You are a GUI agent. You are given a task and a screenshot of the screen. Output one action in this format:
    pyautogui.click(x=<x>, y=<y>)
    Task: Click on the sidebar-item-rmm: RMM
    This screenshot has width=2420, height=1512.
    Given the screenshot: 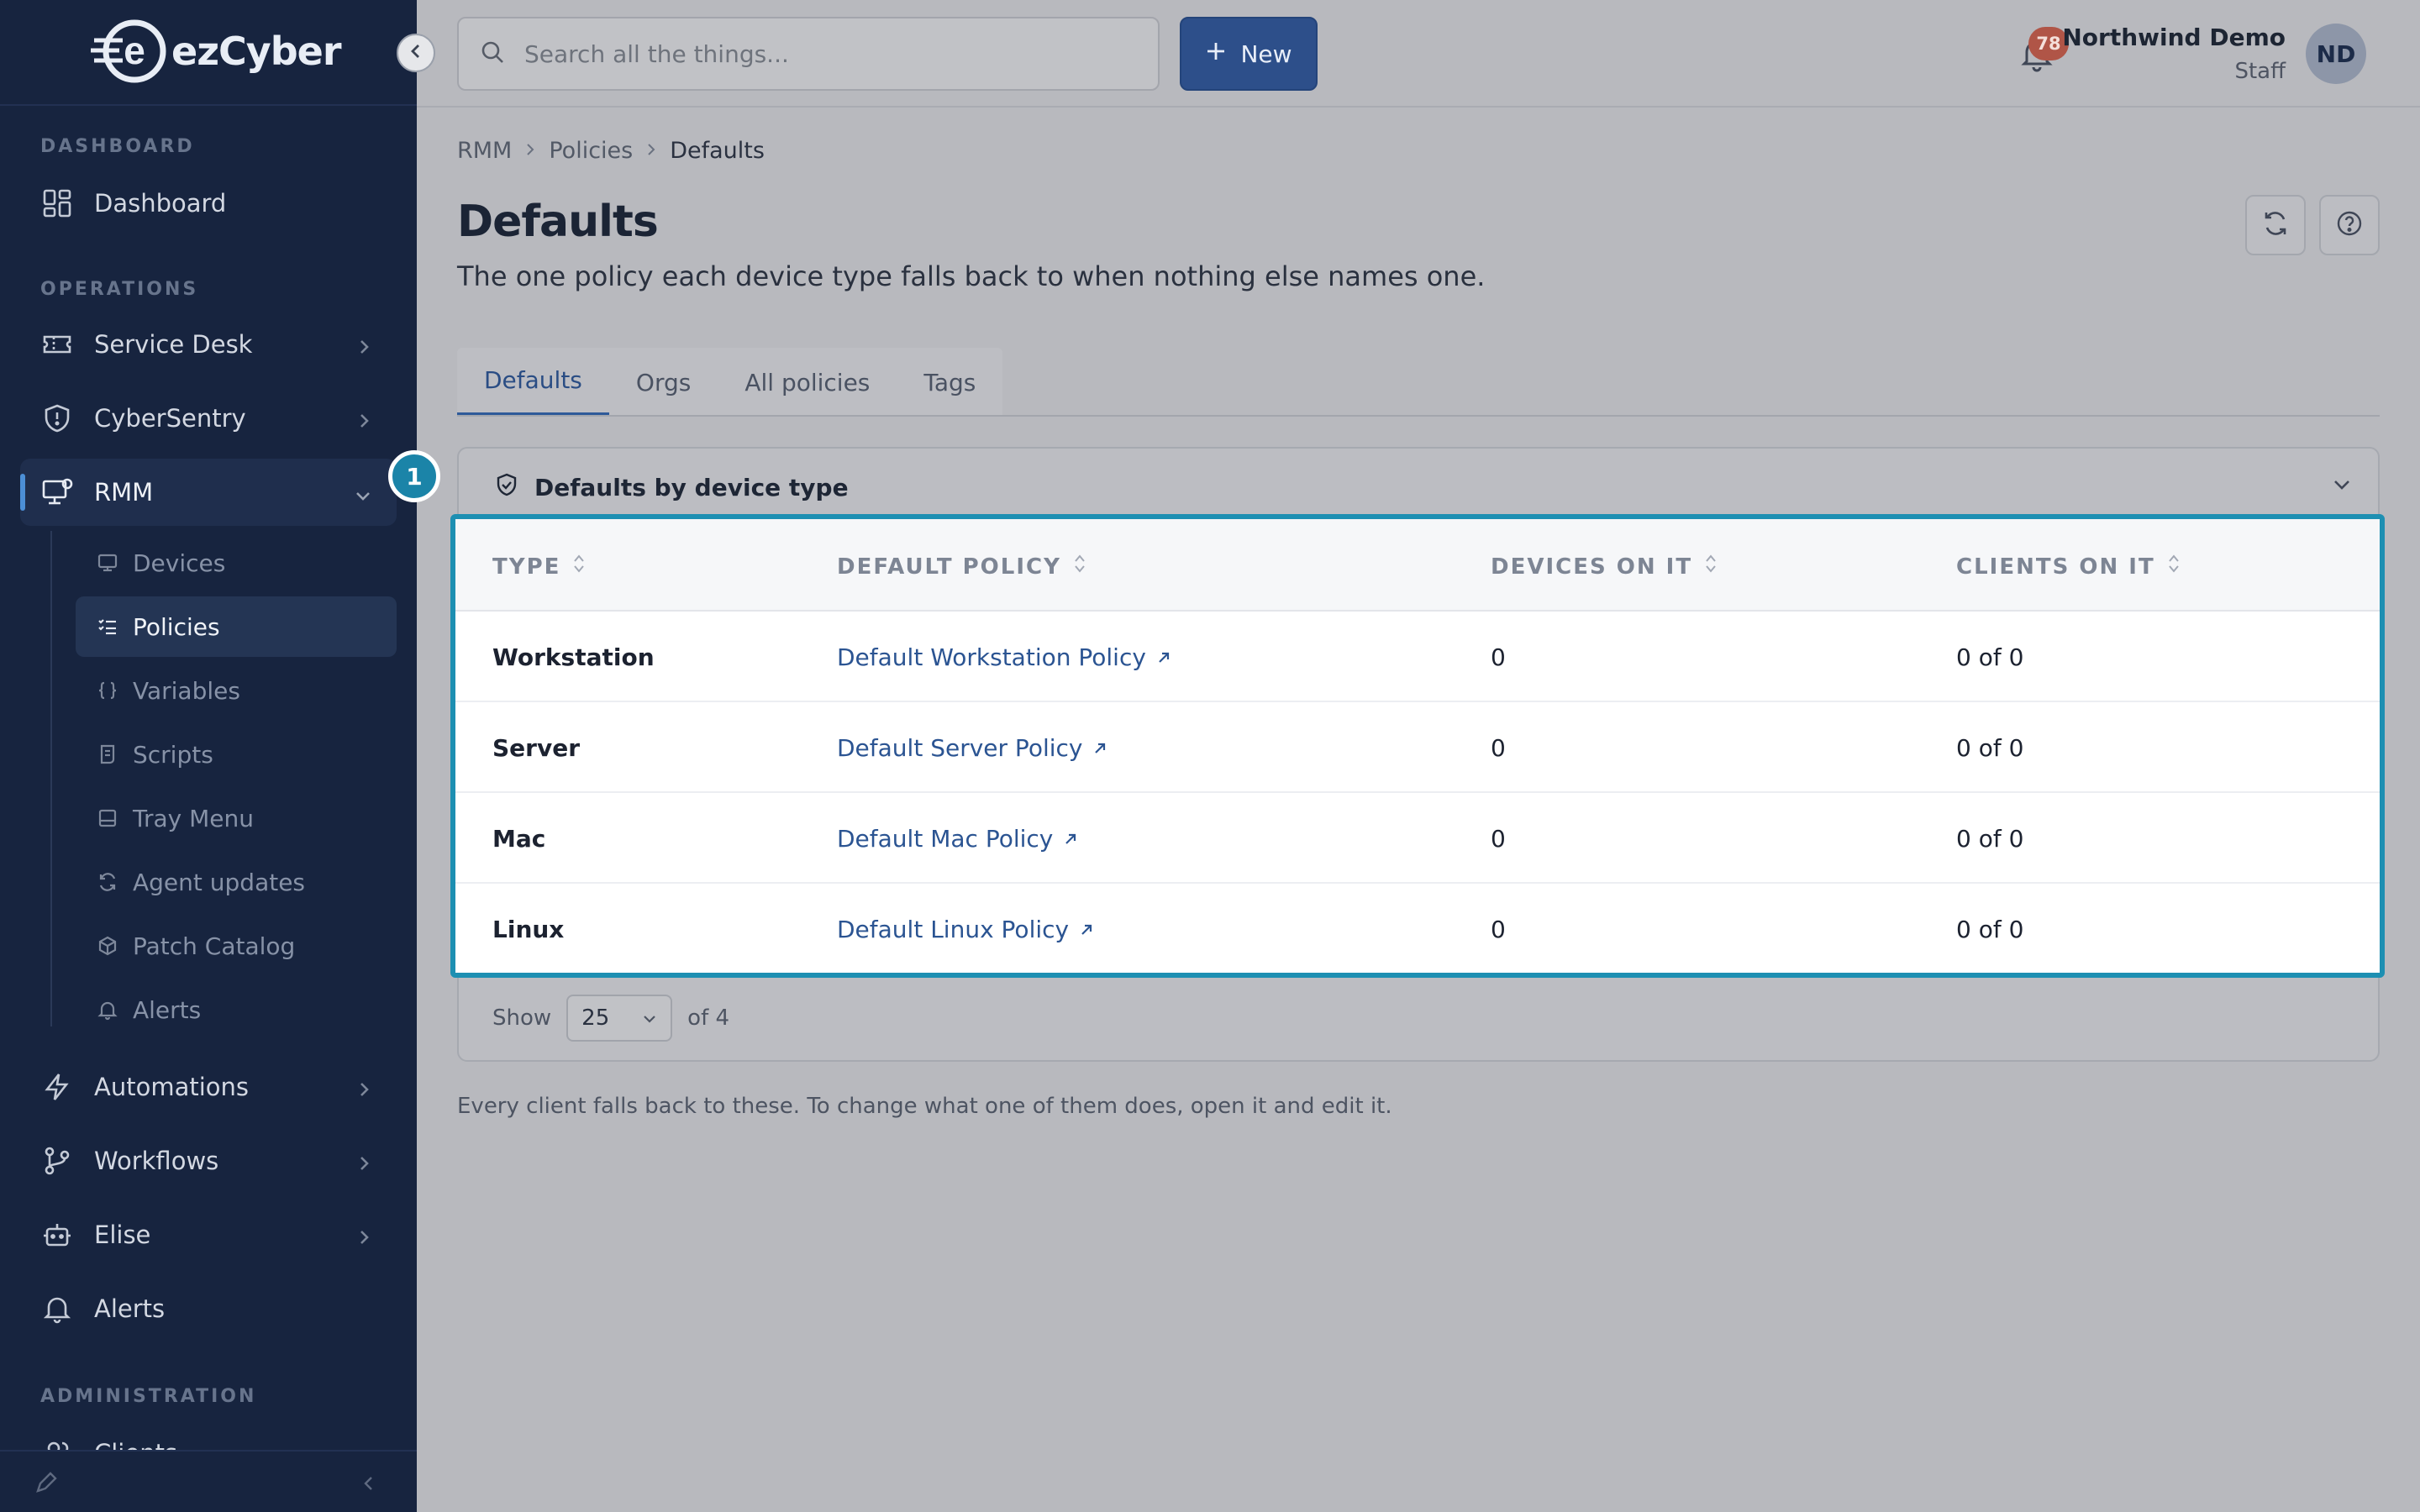 What is the action you would take?
    pyautogui.click(x=208, y=492)
    